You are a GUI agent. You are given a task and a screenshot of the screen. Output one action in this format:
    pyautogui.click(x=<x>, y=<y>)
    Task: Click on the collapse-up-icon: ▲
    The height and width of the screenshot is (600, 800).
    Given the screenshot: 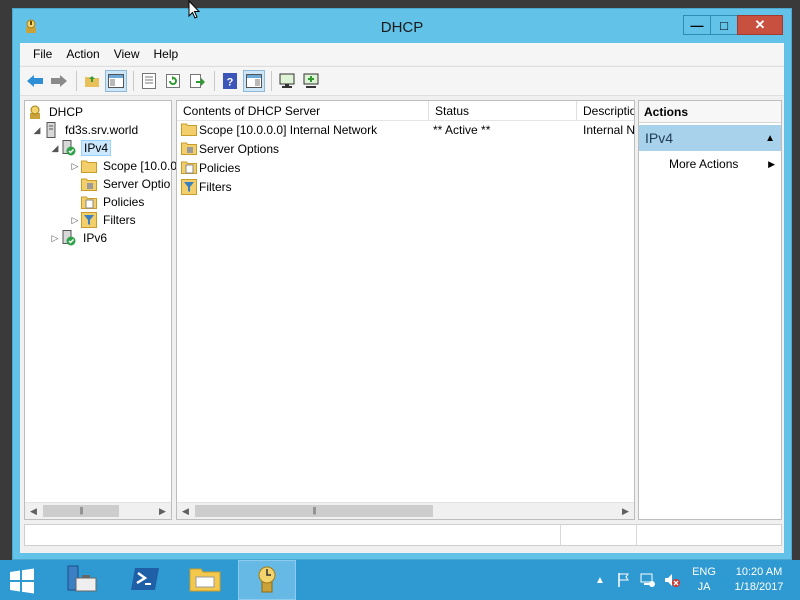 What is the action you would take?
    pyautogui.click(x=770, y=138)
    